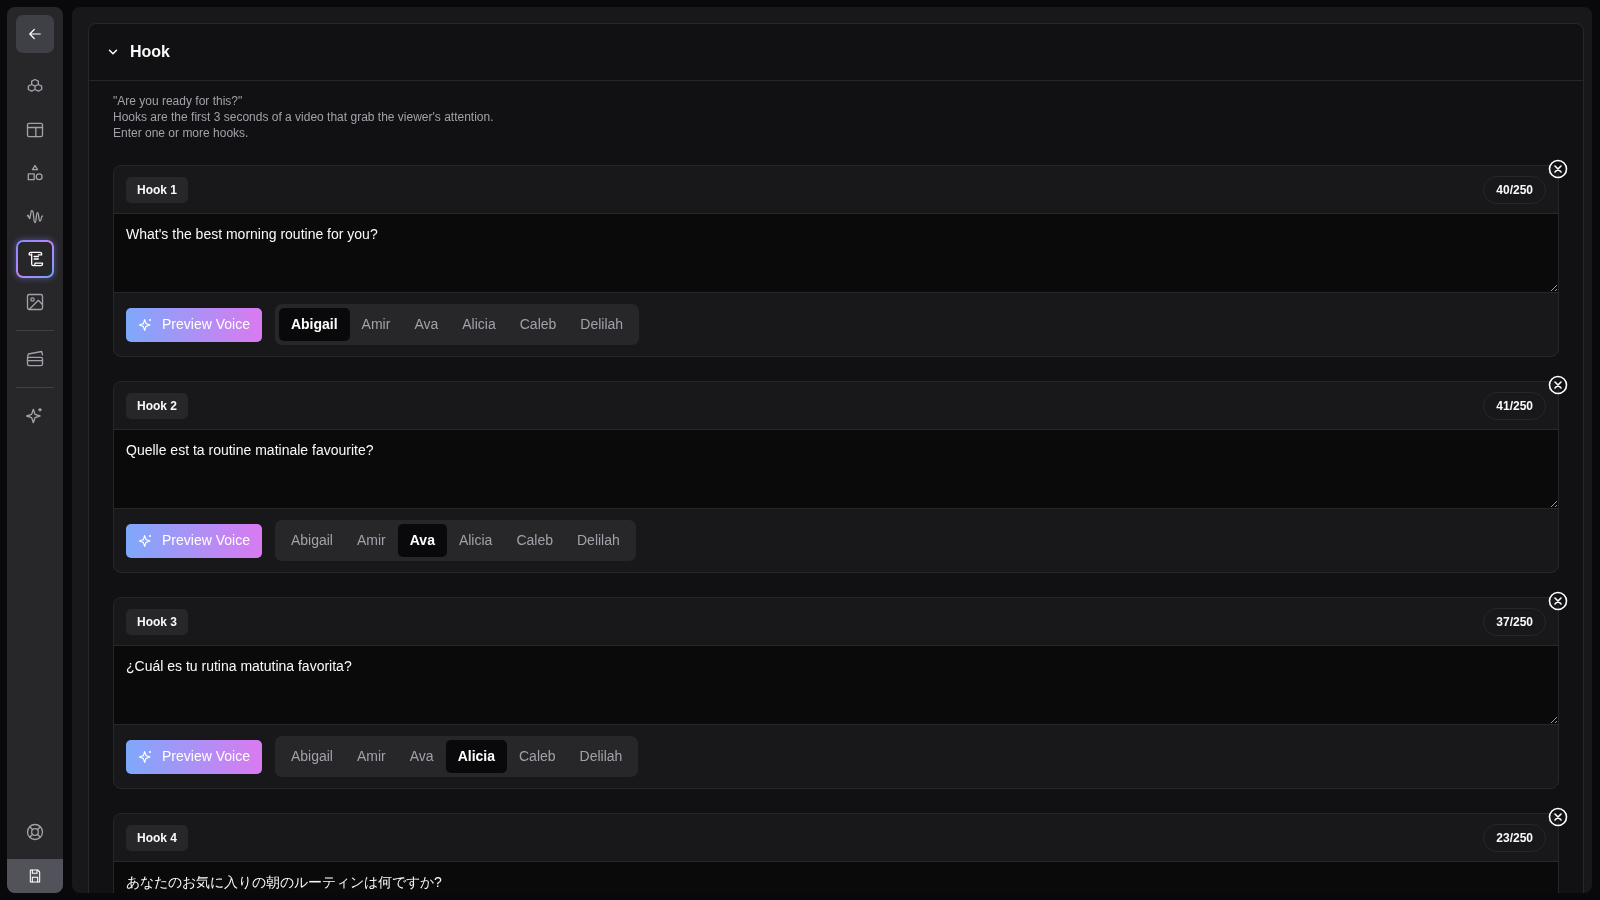 This screenshot has width=1600, height=900. I want to click on description-text: "Are you ready for this?", so click(178, 101).